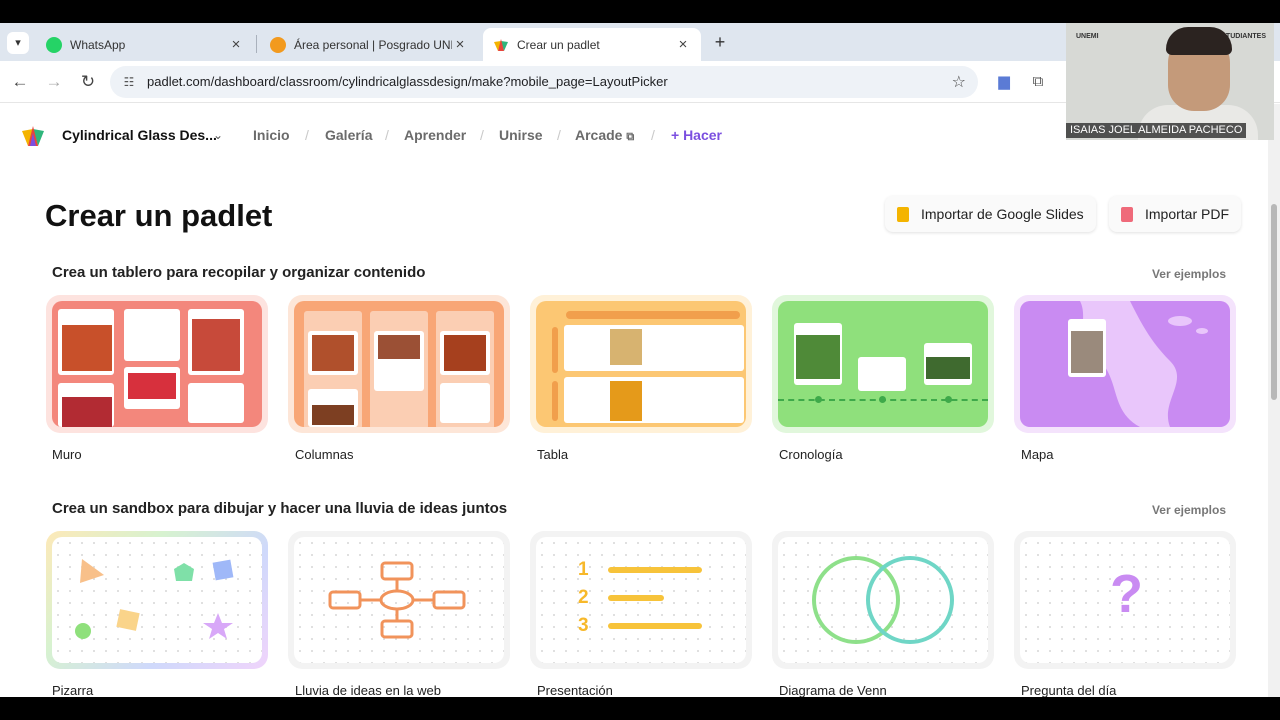 This screenshot has width=1280, height=720. I want to click on pizarra-preview, so click(157, 600).